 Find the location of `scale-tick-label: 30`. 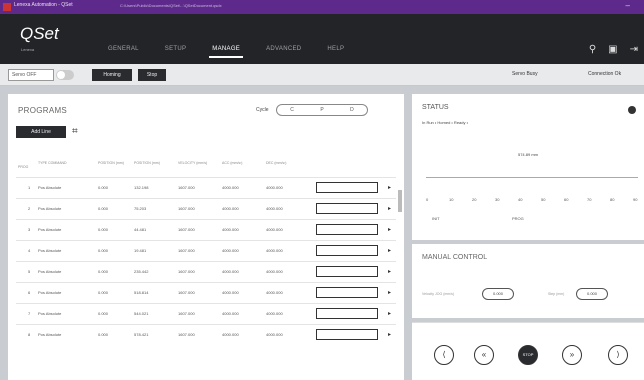

scale-tick-label: 30 is located at coordinates (497, 199).